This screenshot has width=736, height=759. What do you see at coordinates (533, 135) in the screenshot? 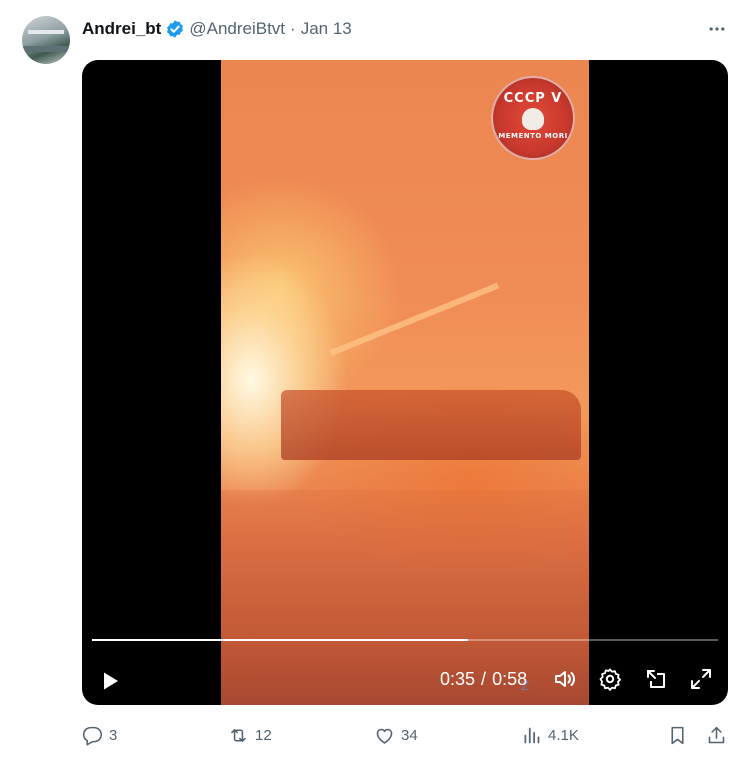
I see `logo-text-bottom: MEMENTO MORI` at bounding box center [533, 135].